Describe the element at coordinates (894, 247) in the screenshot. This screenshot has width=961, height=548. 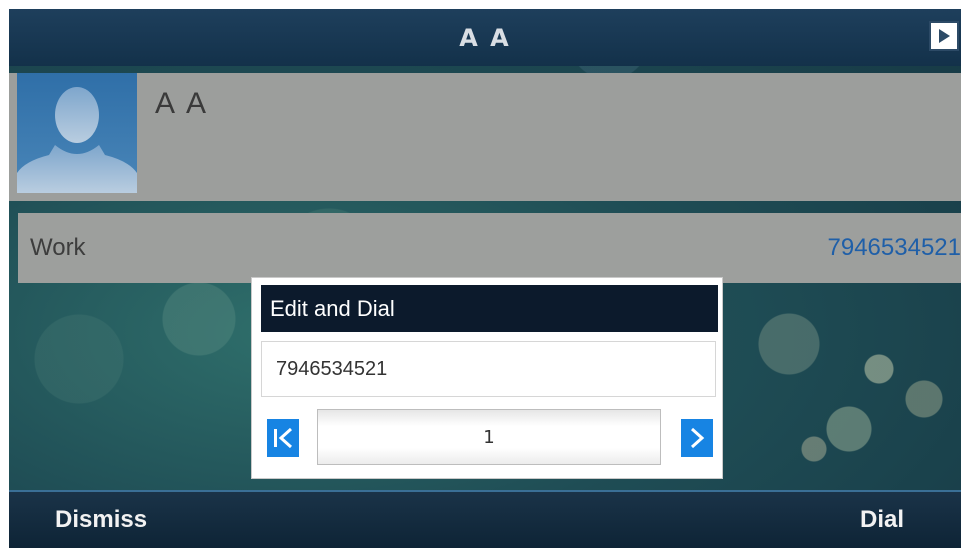
I see `phone-number-value: 7946534521` at that location.